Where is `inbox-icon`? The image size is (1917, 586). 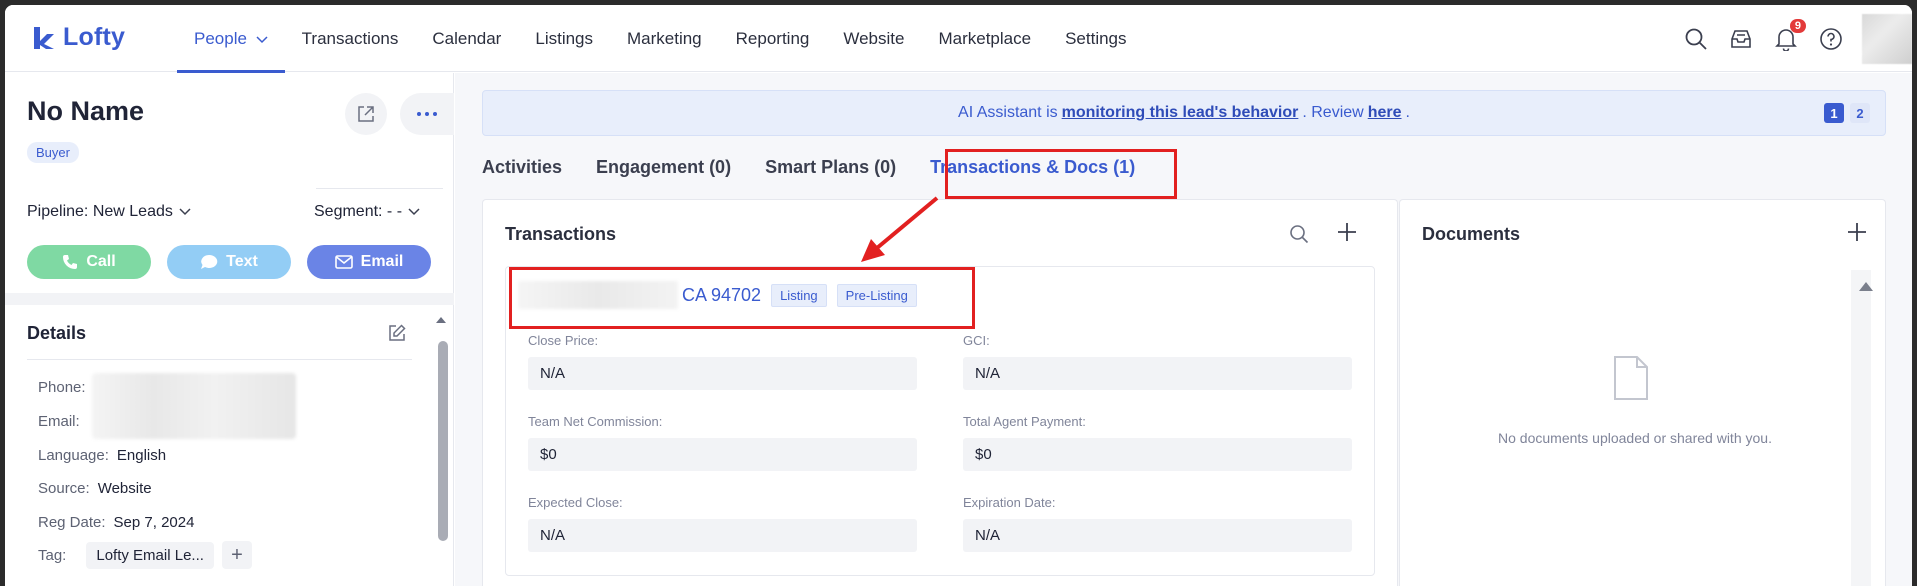 inbox-icon is located at coordinates (1741, 39).